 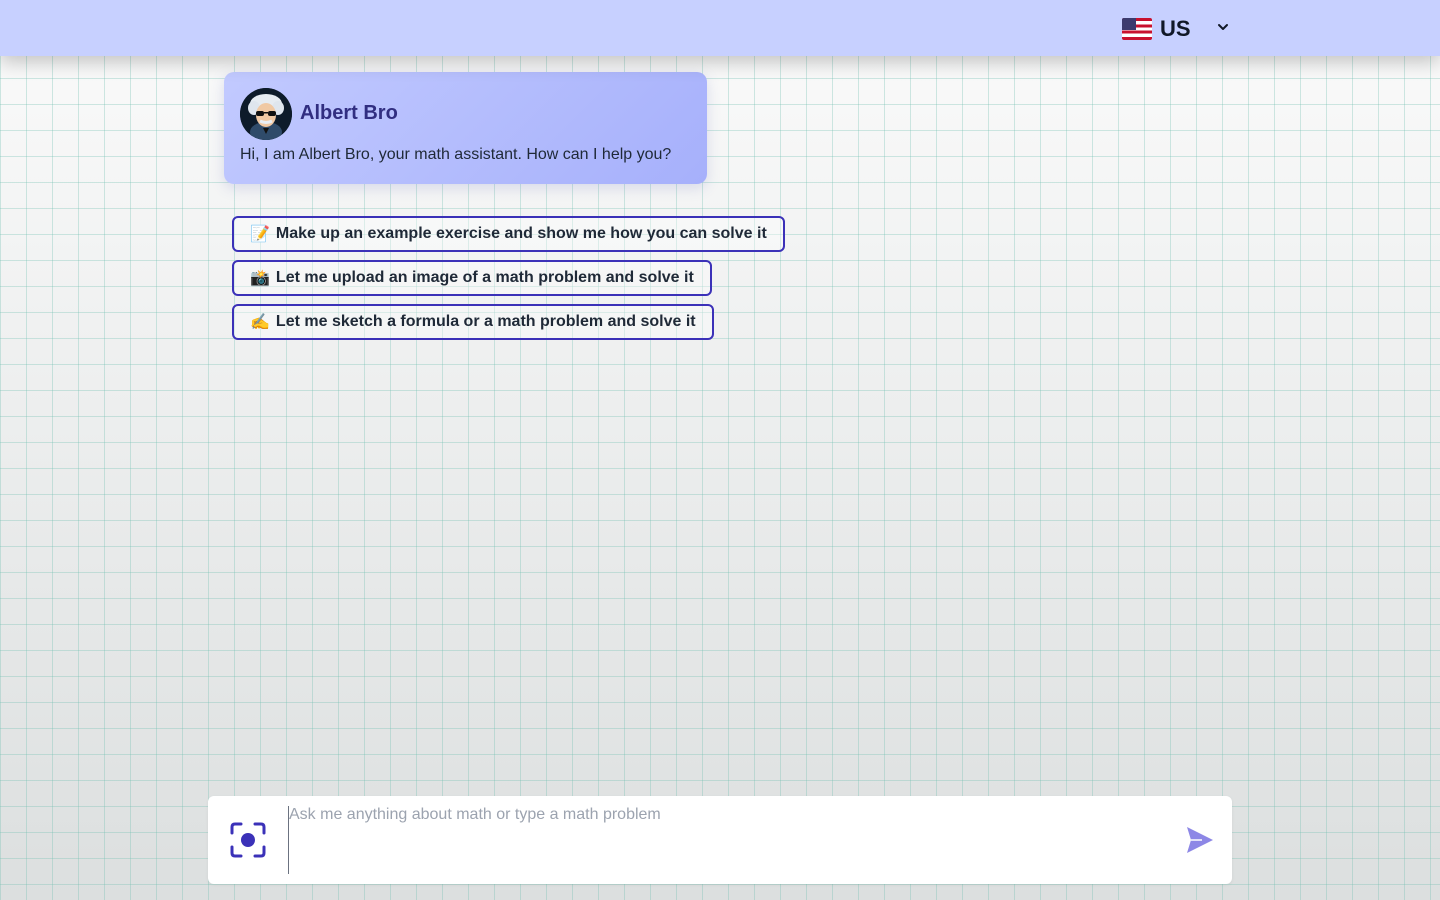 I want to click on memo-icon: 📝, so click(x=260, y=234).